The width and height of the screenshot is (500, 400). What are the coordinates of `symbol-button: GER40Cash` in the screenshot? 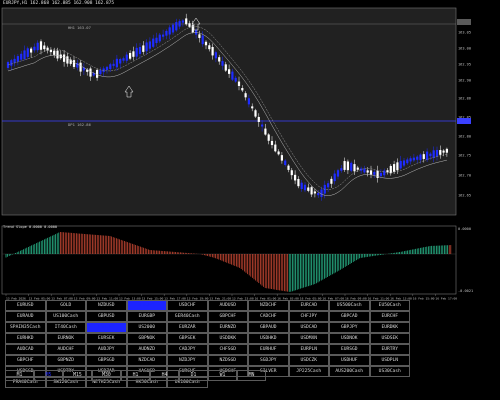 It's located at (187, 316).